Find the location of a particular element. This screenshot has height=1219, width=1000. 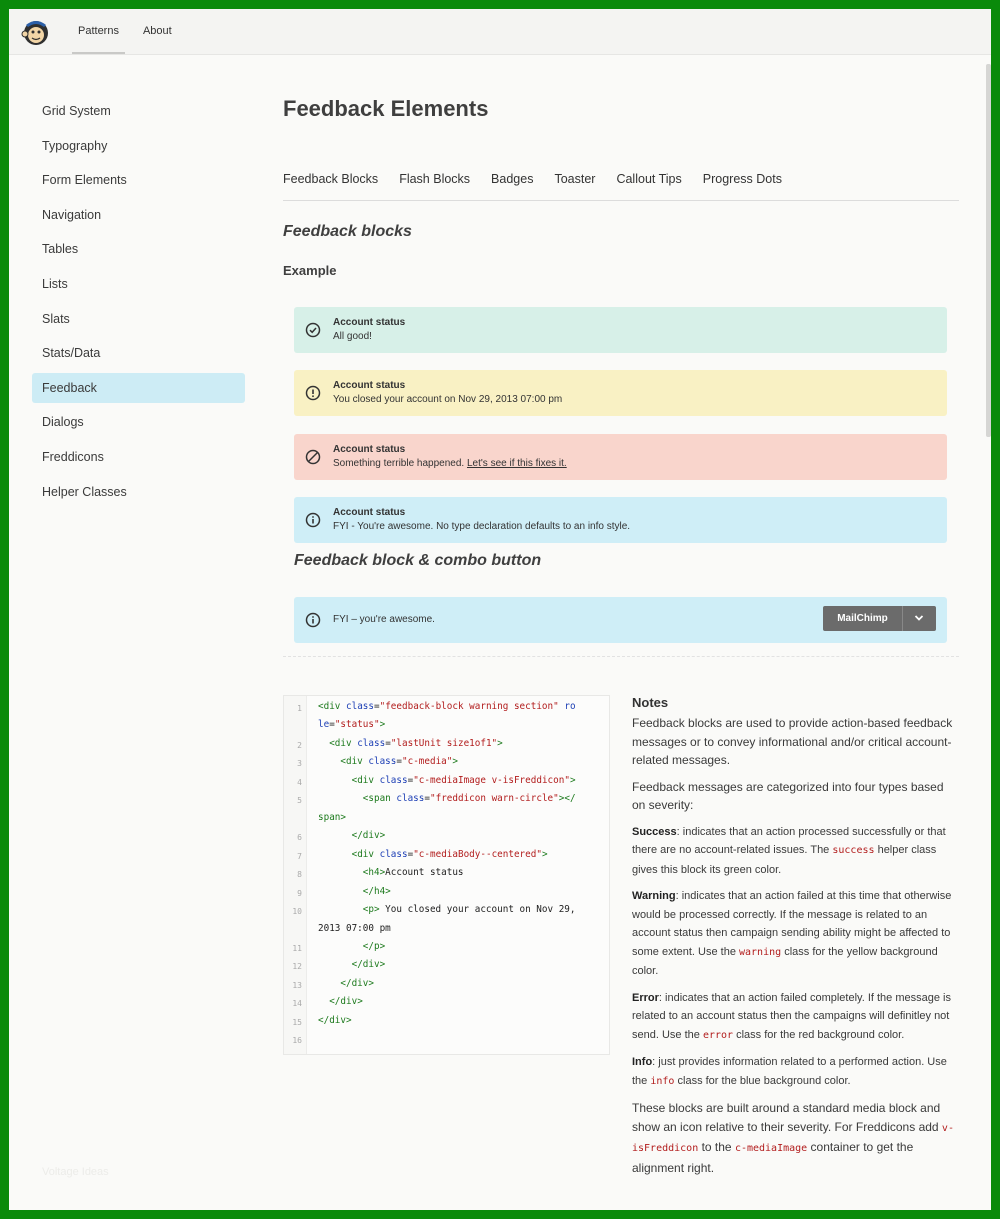

scrollbar is located at coordinates (988, 250).